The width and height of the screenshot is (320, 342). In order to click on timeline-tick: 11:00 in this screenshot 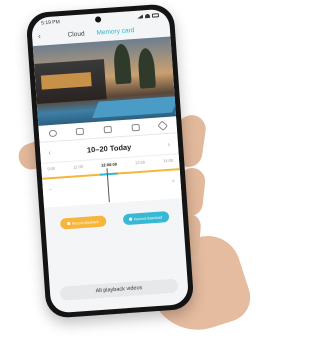, I will do `click(78, 166)`.